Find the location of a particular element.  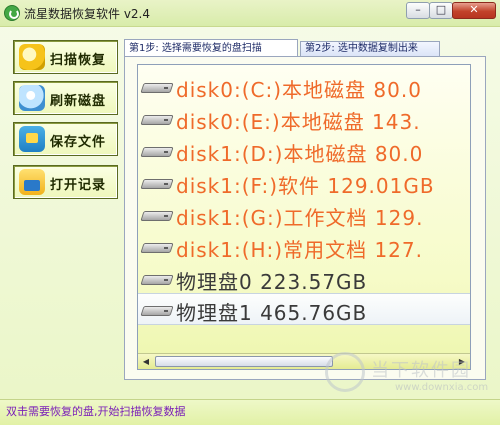

disk-row: 物理盘0 223.57GB is located at coordinates (304, 279).